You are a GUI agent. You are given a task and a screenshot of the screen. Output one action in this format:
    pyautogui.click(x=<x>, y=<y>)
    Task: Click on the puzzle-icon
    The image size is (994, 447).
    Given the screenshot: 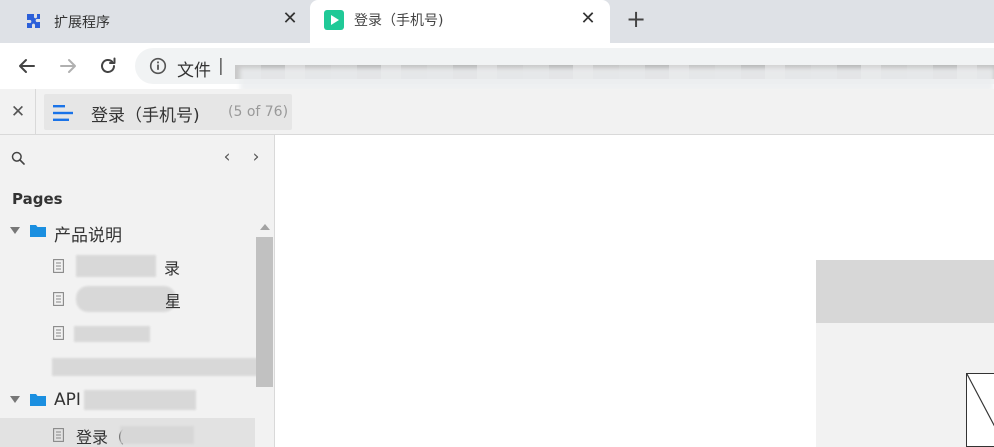 What is the action you would take?
    pyautogui.click(x=33, y=21)
    